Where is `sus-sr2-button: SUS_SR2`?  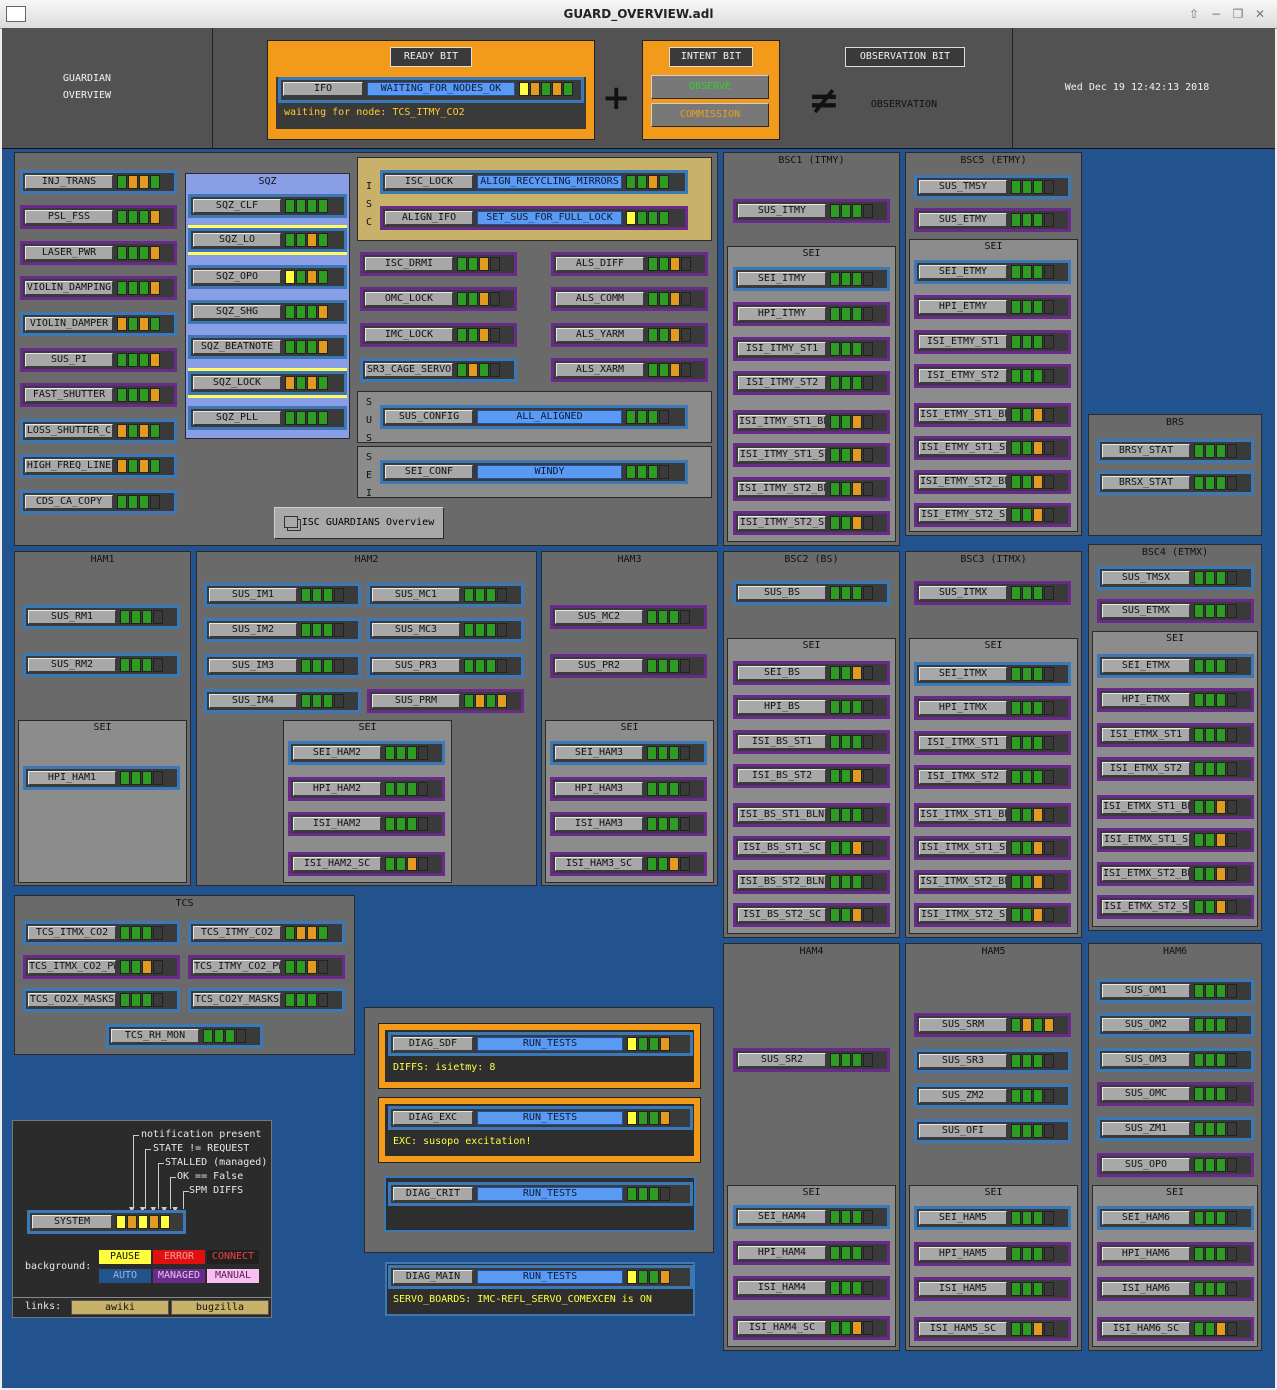
sus-sr2-button: SUS_SR2 is located at coordinates (782, 1060).